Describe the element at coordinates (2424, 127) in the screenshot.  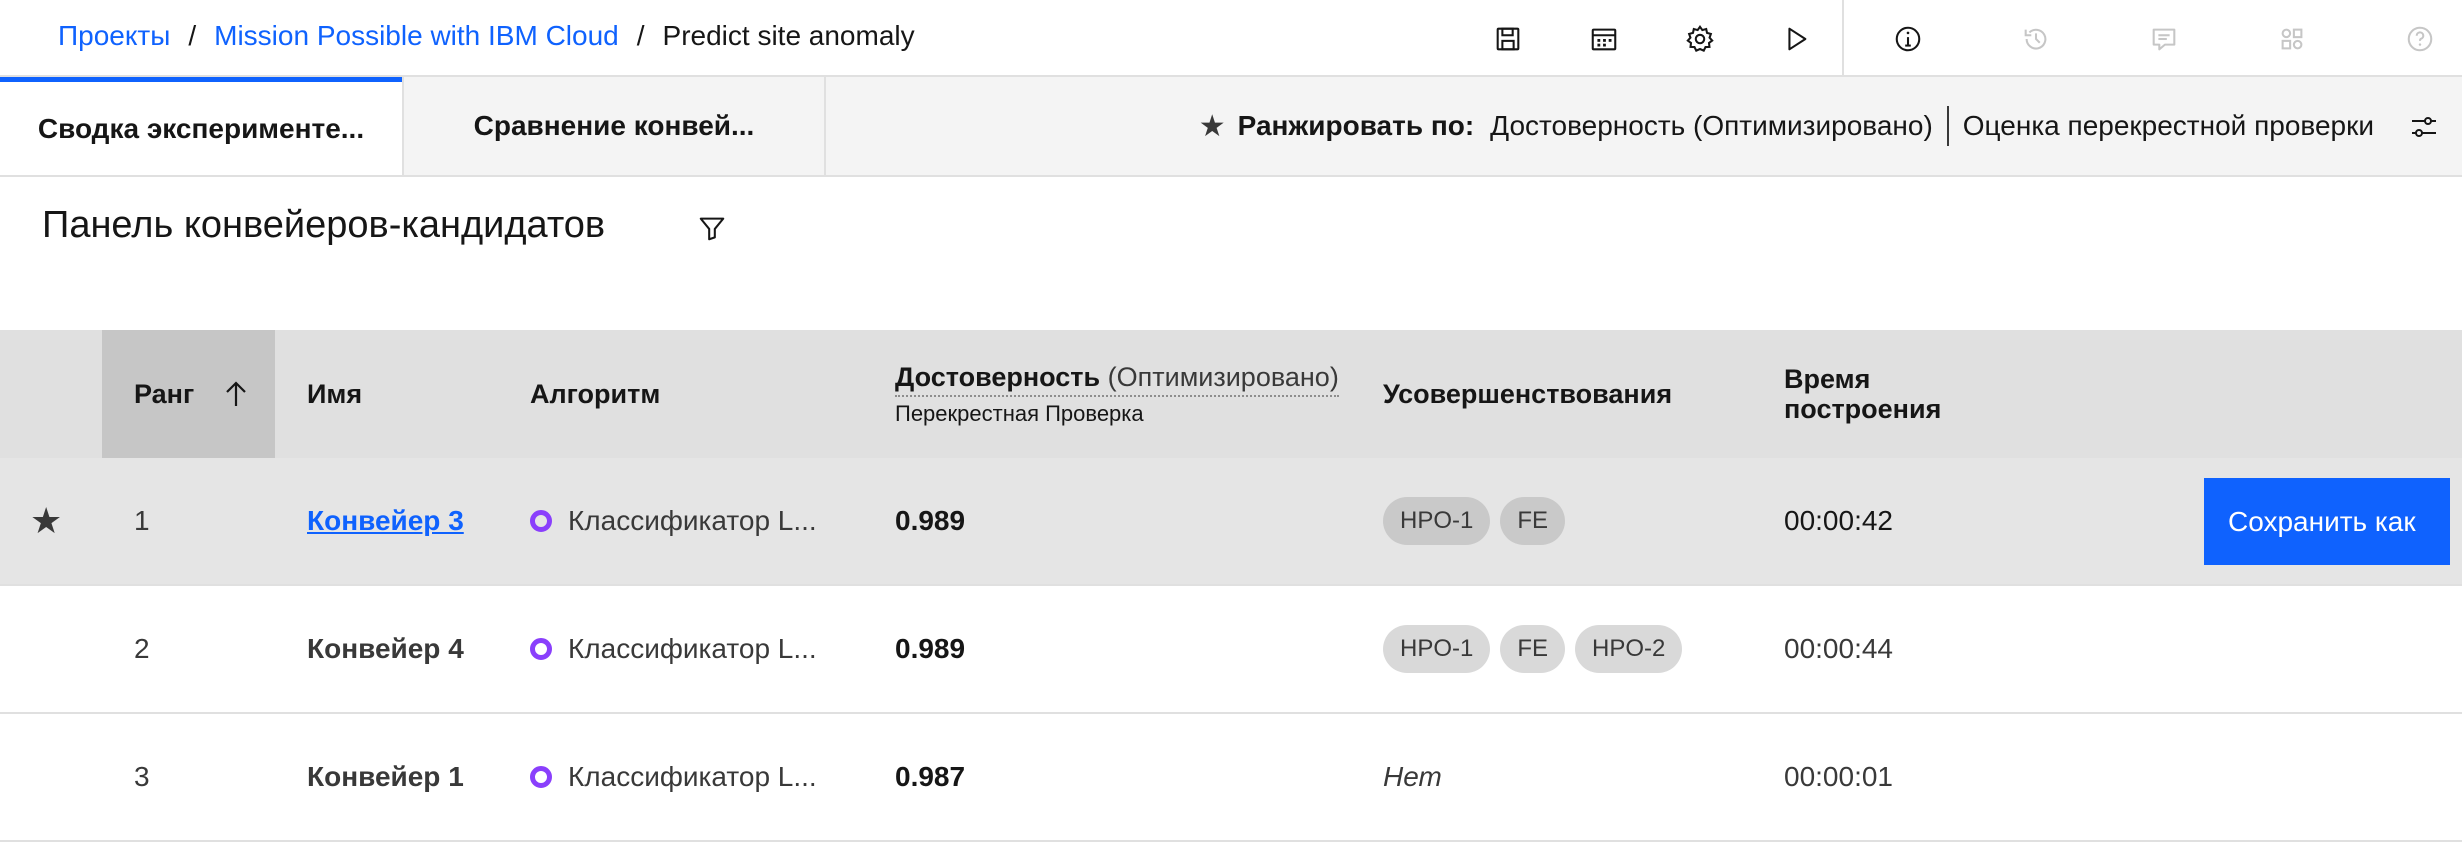
I see `sliders-icon` at that location.